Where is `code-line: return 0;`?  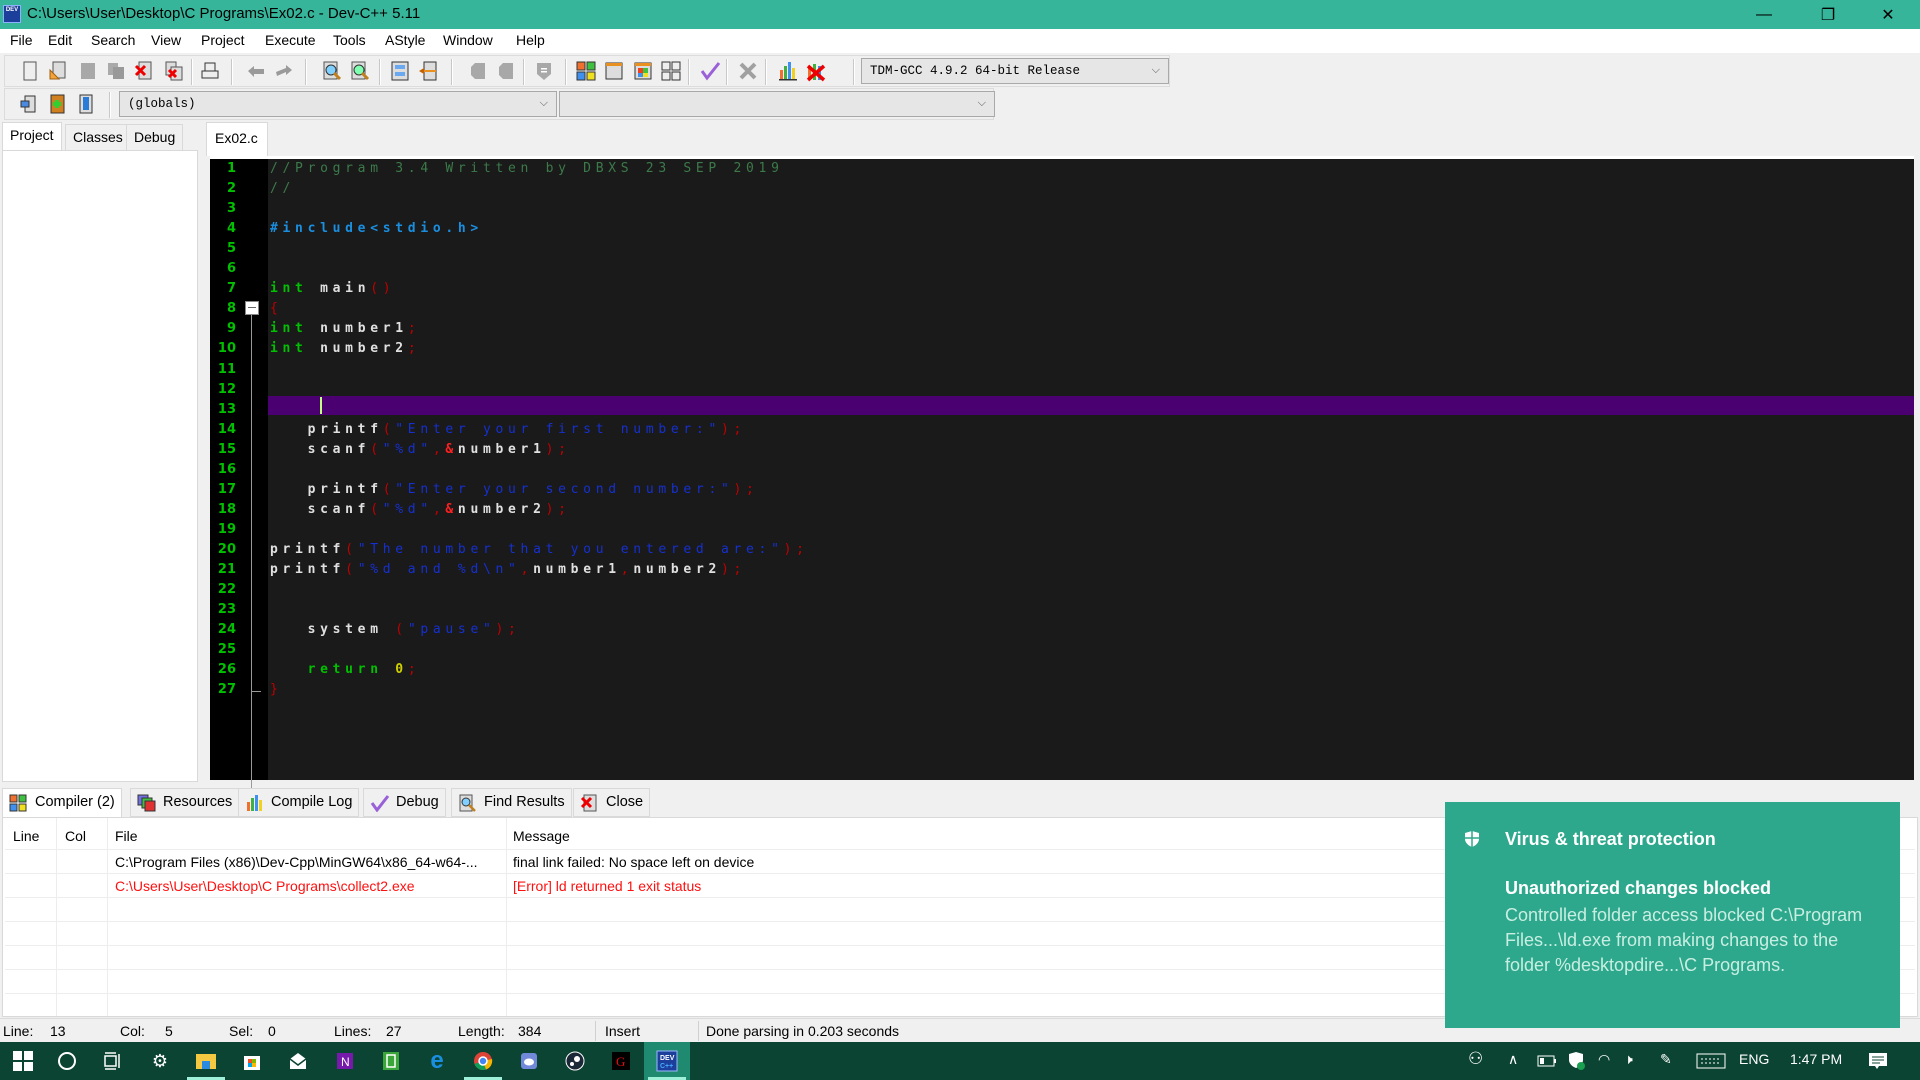 code-line: return 0; is located at coordinates (345, 669).